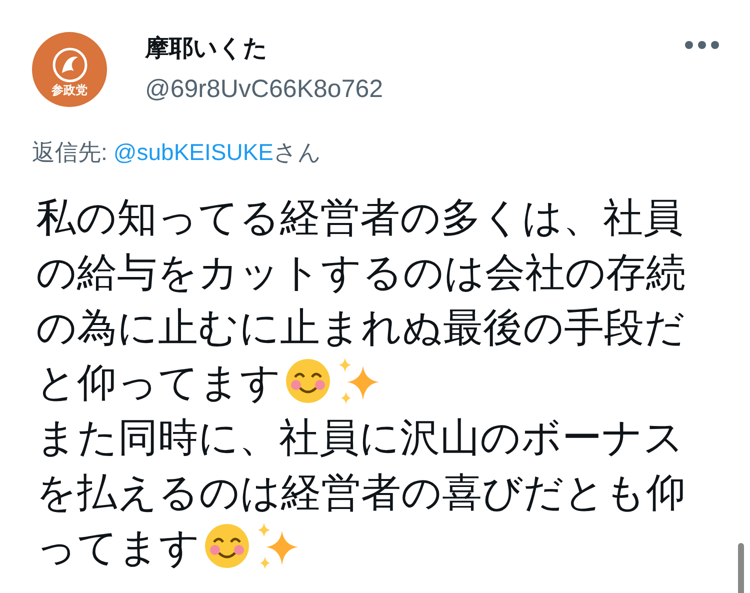 This screenshot has height=593, width=750. I want to click on tweet-text: 私の知ってる経営者の多くは、社員, so click(359, 218).